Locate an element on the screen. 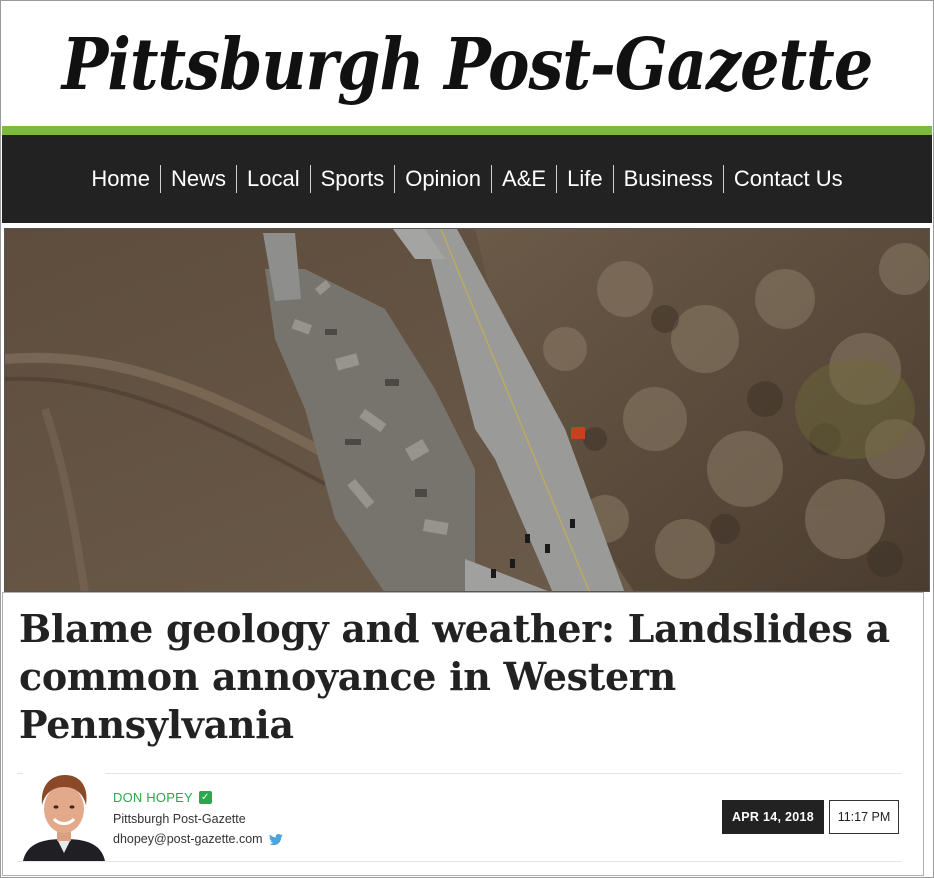 The height and width of the screenshot is (878, 934). site-logo: Pittsburgh Post-Gazette is located at coordinates (468, 64).